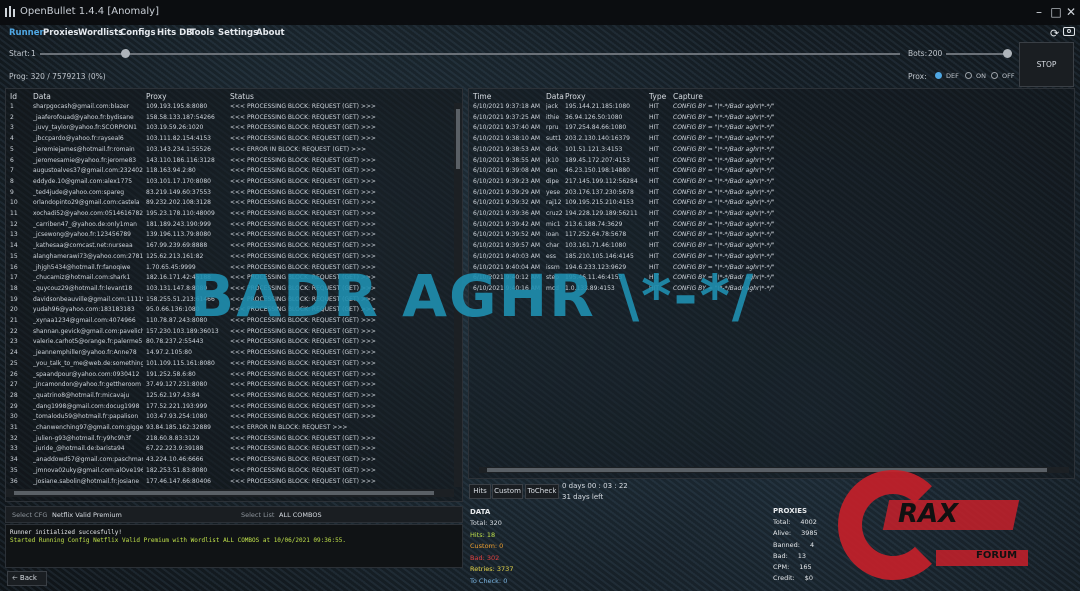 This screenshot has width=1080, height=591. What do you see at coordinates (583, 497) in the screenshot?
I see `time-left: 31 days left` at bounding box center [583, 497].